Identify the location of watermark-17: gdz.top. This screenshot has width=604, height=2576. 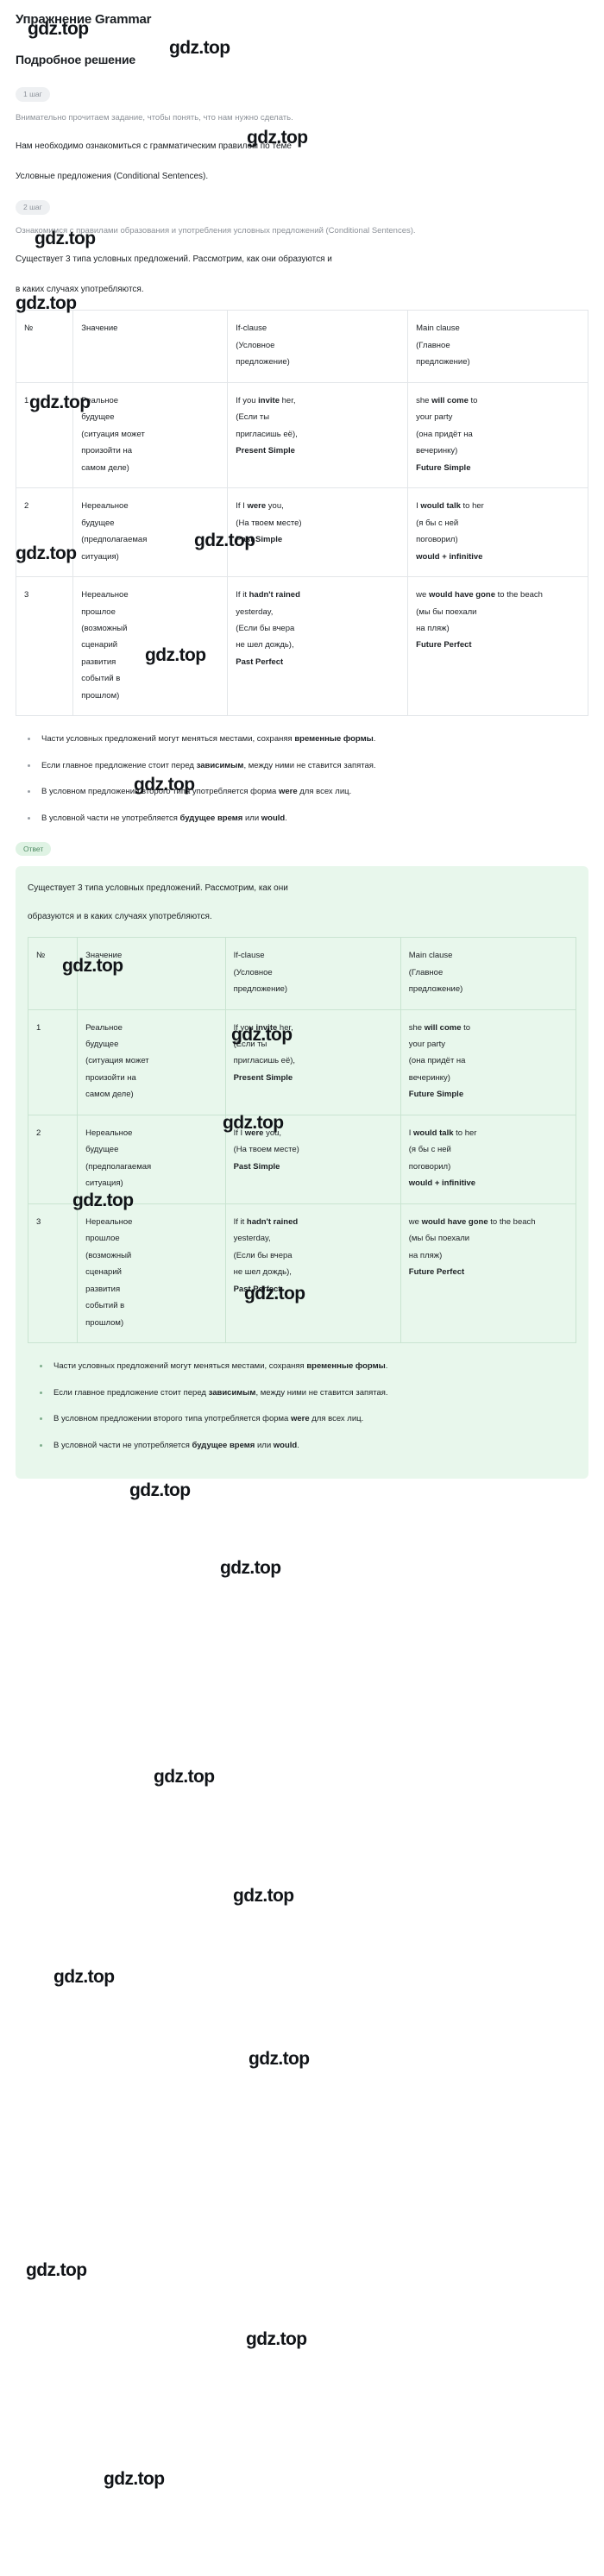
(184, 1777).